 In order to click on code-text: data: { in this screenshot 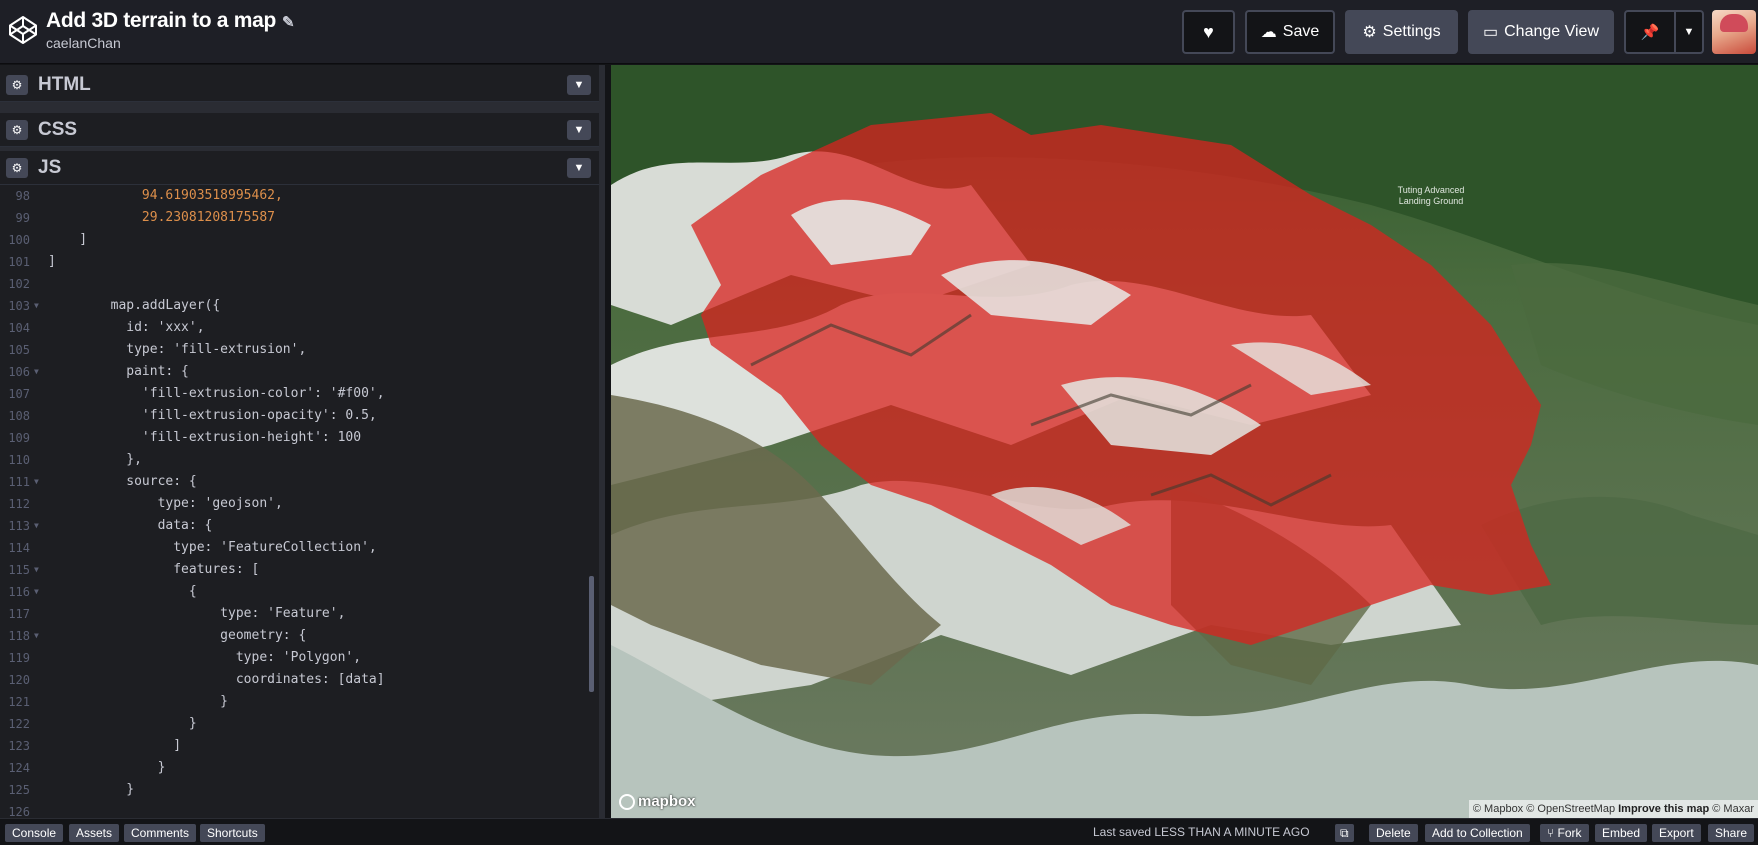, I will do `click(130, 525)`.